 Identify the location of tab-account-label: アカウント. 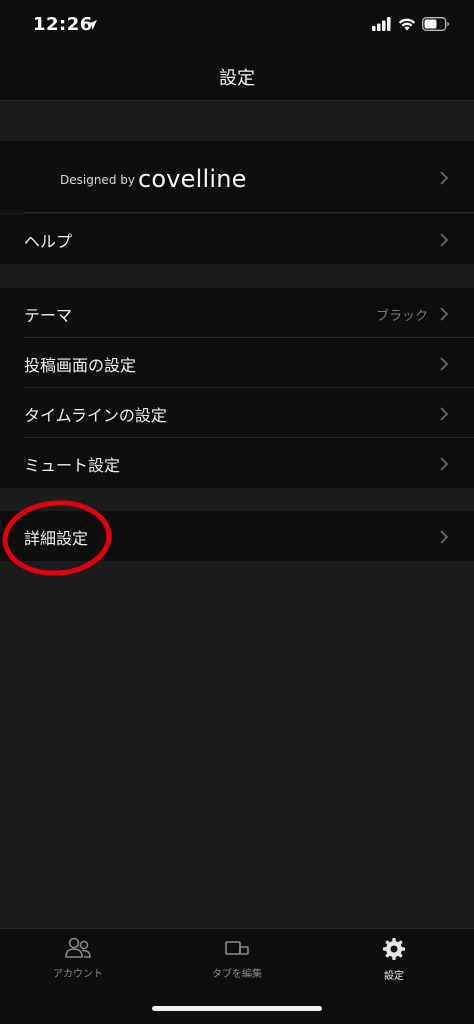
(78, 974).